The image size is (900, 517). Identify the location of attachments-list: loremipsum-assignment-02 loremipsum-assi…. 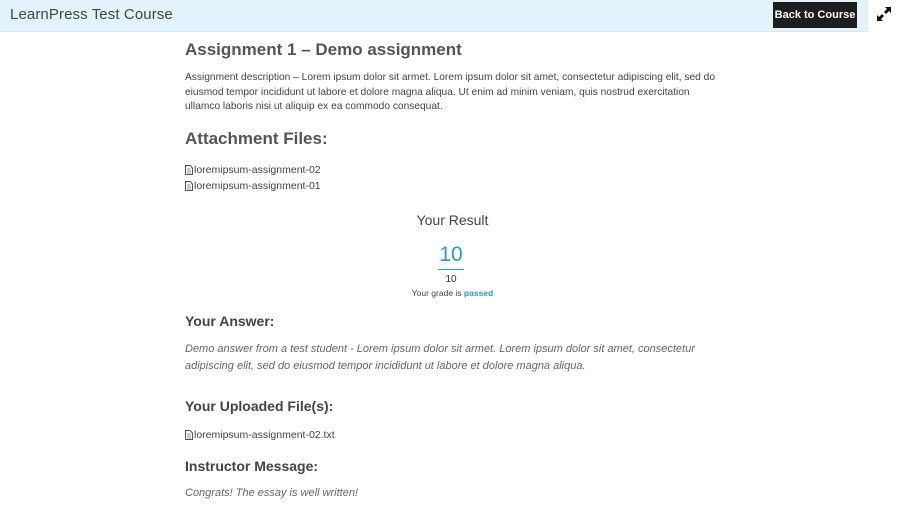
(253, 178).